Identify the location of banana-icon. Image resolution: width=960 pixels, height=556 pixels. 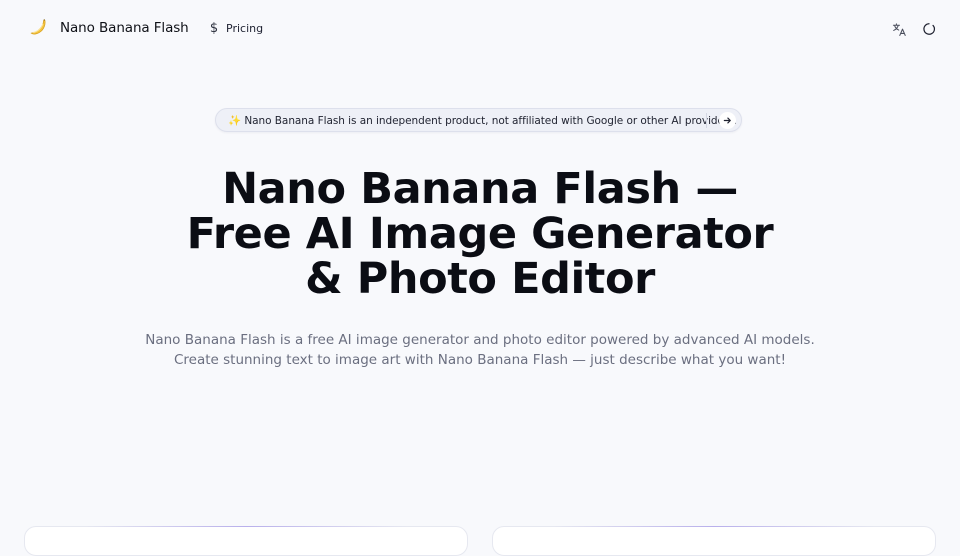
(38, 27).